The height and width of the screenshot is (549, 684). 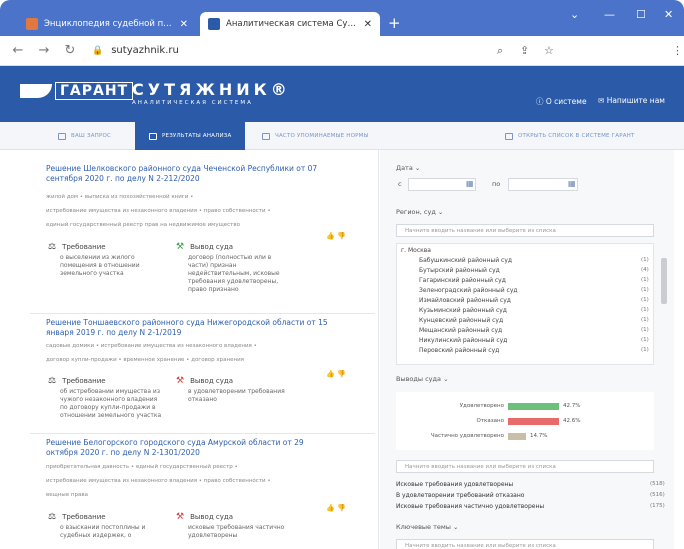 What do you see at coordinates (465, 260) in the screenshot?
I see `court-item: Бабушкинский районный суд` at bounding box center [465, 260].